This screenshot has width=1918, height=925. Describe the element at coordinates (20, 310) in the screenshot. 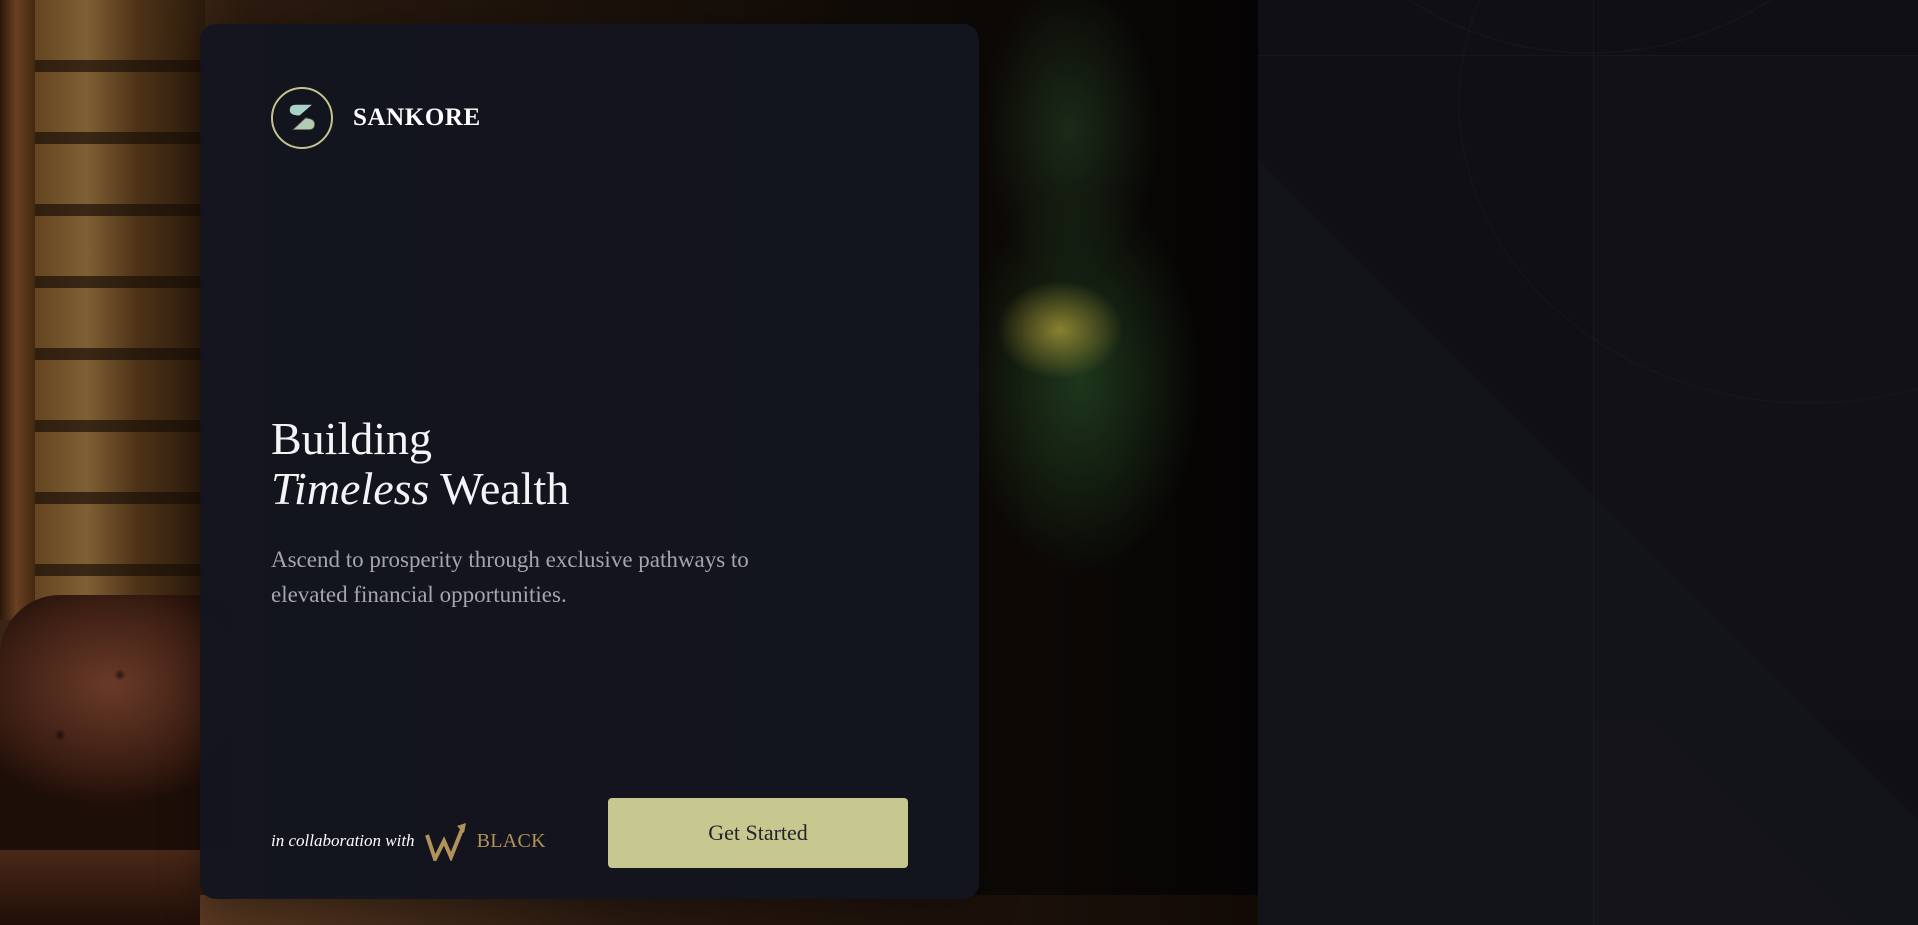

I see `bookshelf-post` at that location.